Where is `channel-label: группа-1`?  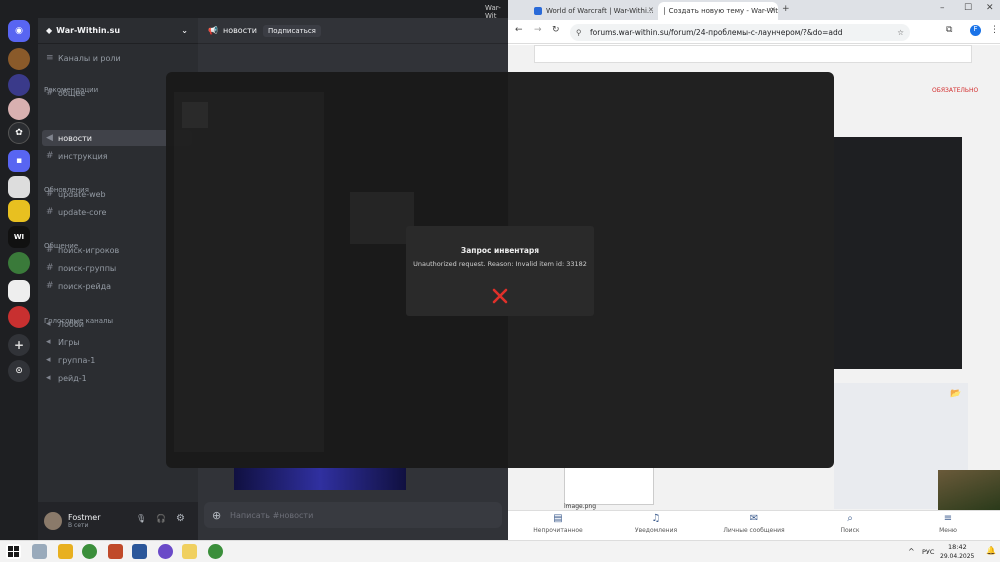 channel-label: группа-1 is located at coordinates (77, 360).